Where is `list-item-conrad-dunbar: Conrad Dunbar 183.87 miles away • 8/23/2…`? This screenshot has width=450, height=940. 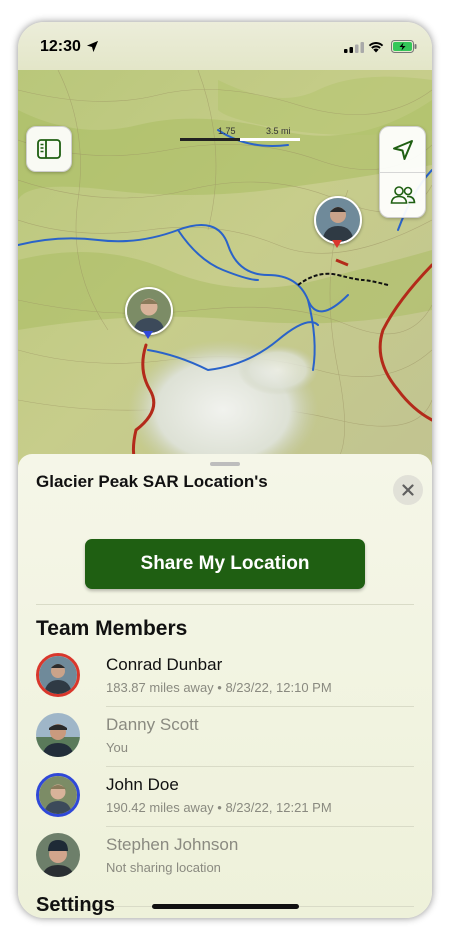 list-item-conrad-dunbar: Conrad Dunbar 183.87 miles away • 8/23/2… is located at coordinates (225, 677).